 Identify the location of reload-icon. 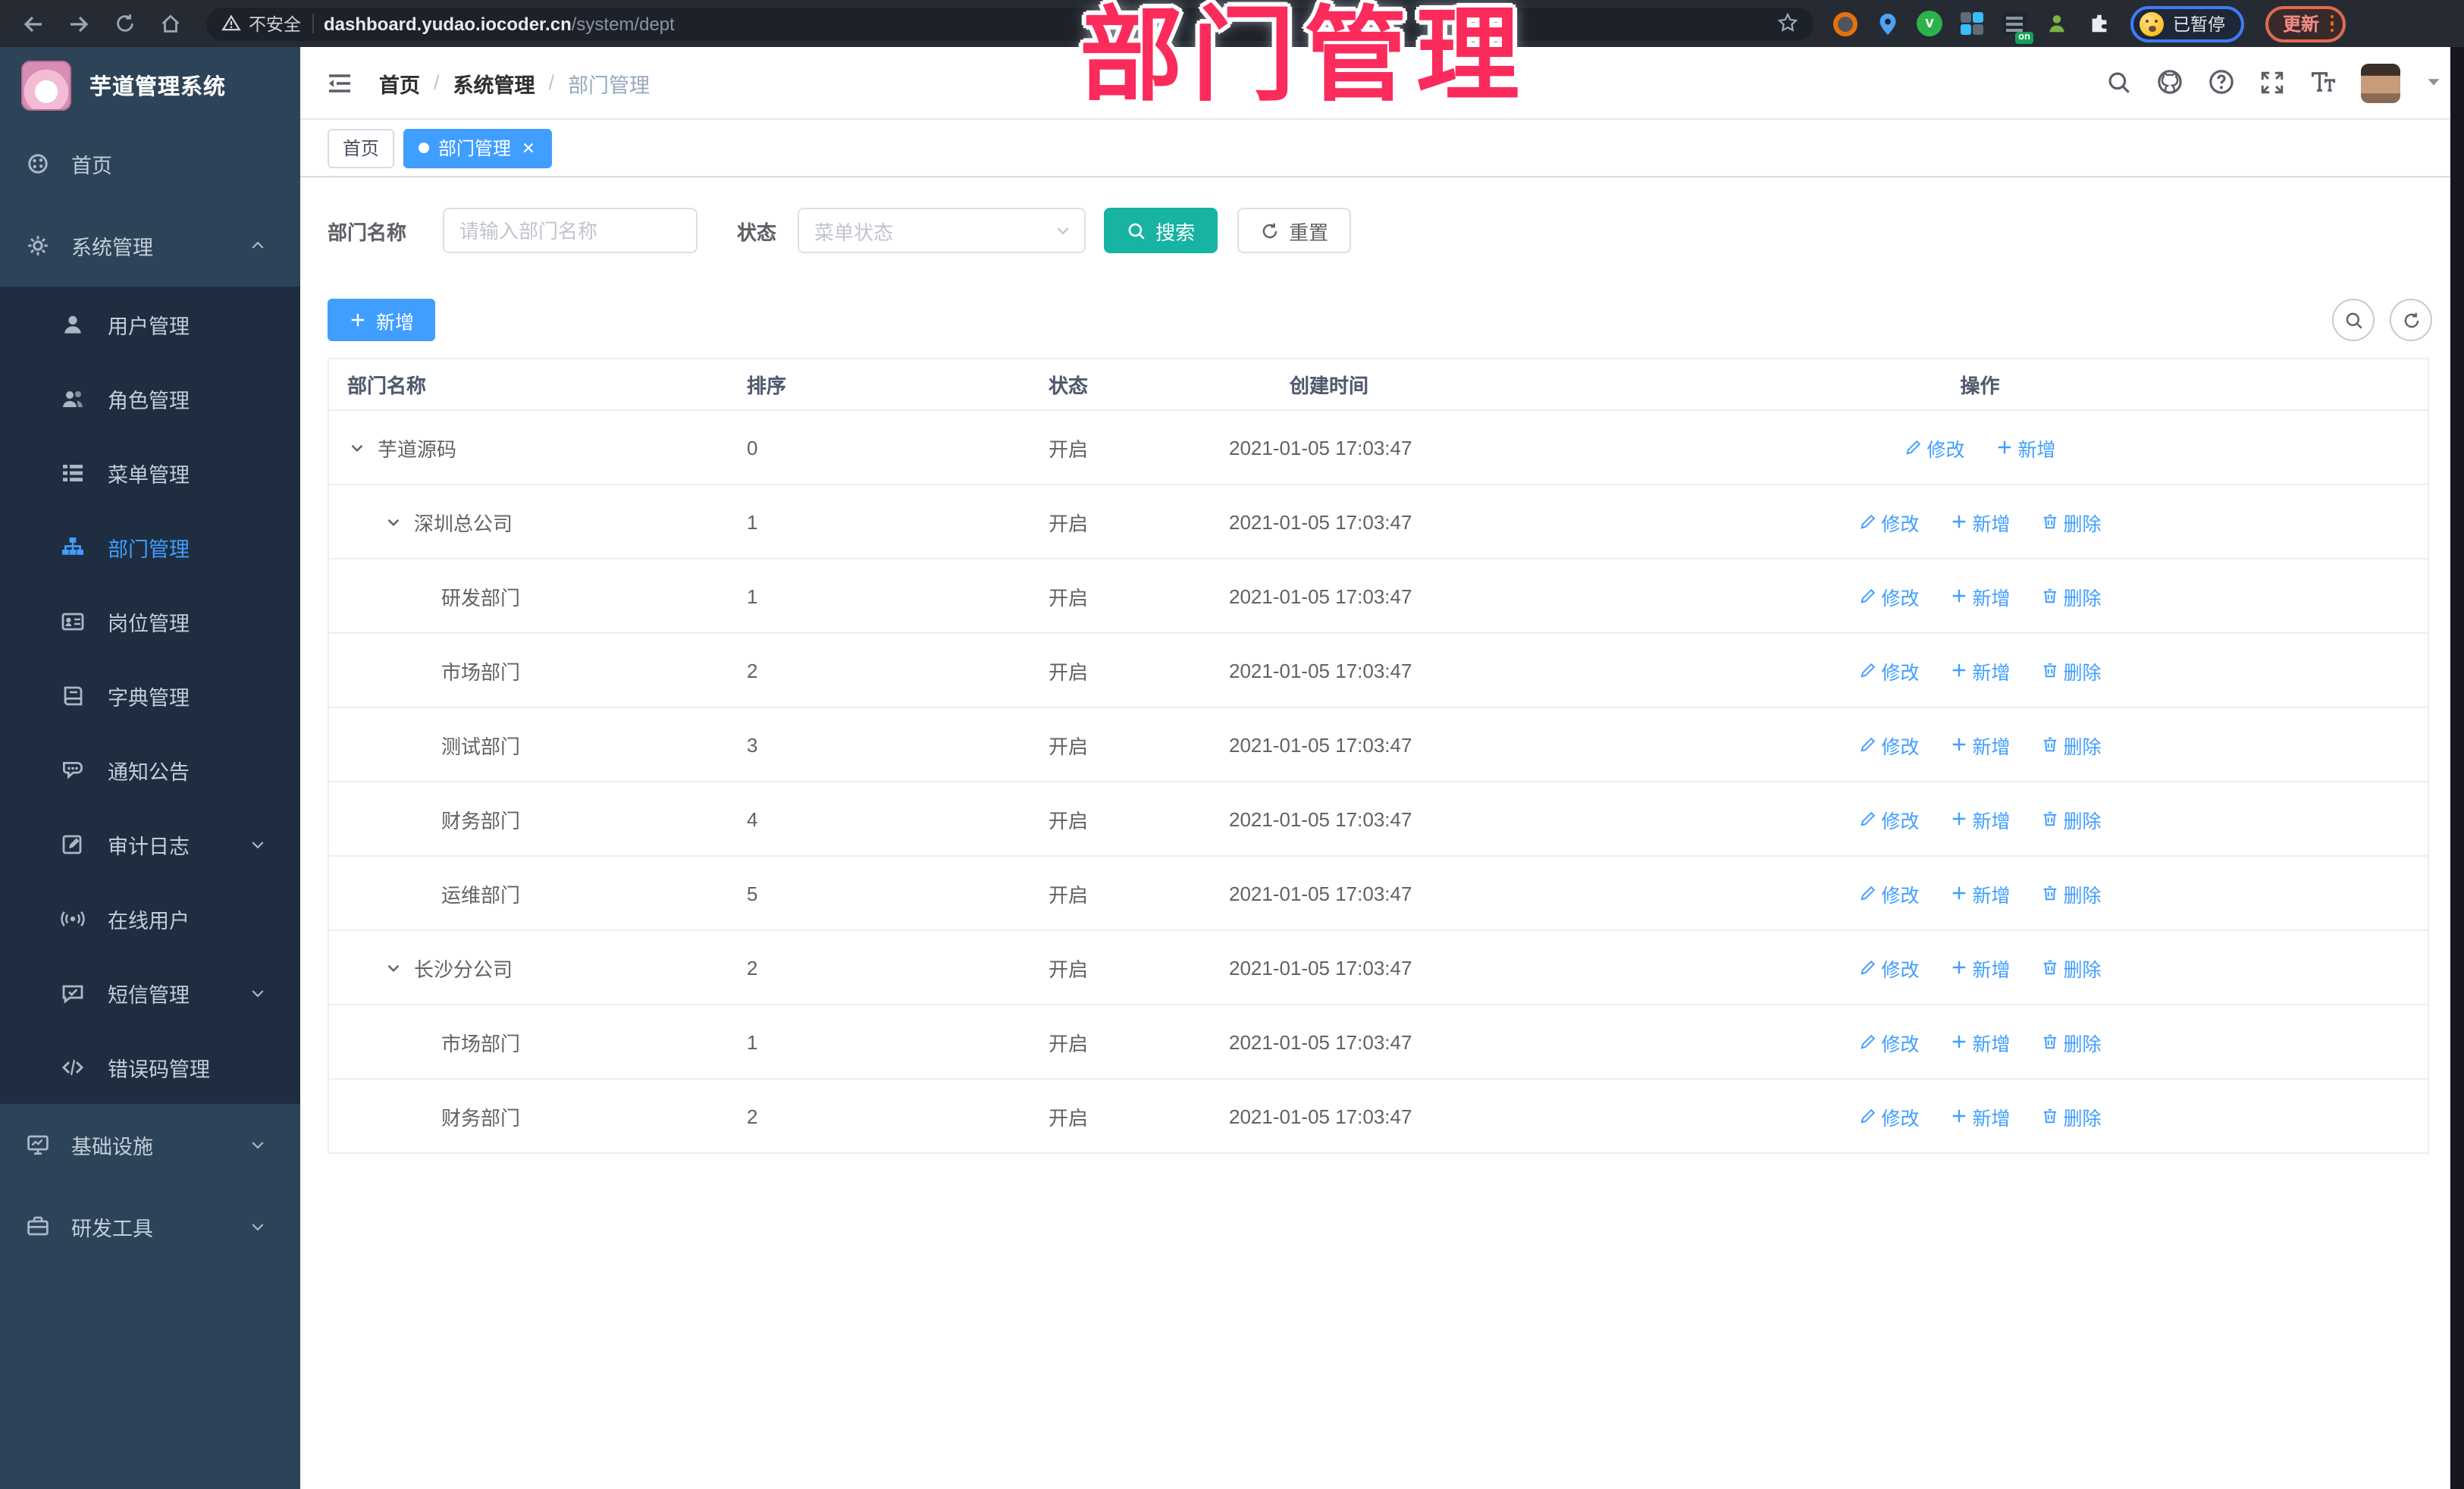
(124, 23).